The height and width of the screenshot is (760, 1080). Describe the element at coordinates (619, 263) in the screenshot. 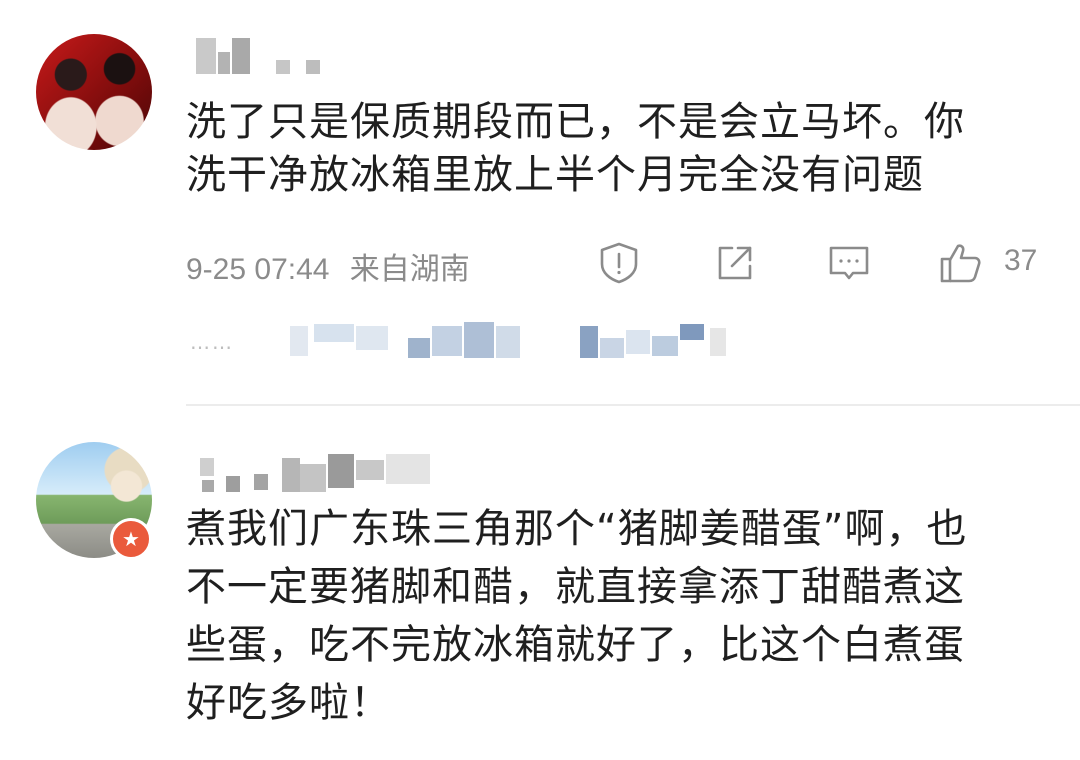

I see `report-icon` at that location.